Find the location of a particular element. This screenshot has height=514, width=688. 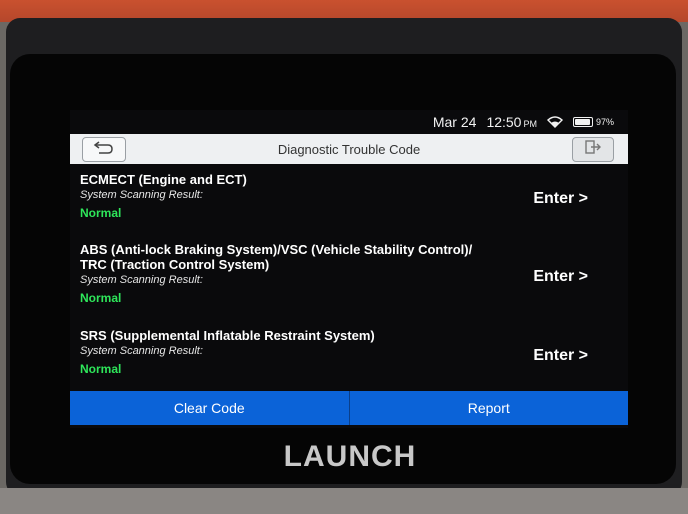

clear-code-button: Clear Code is located at coordinates (209, 408).